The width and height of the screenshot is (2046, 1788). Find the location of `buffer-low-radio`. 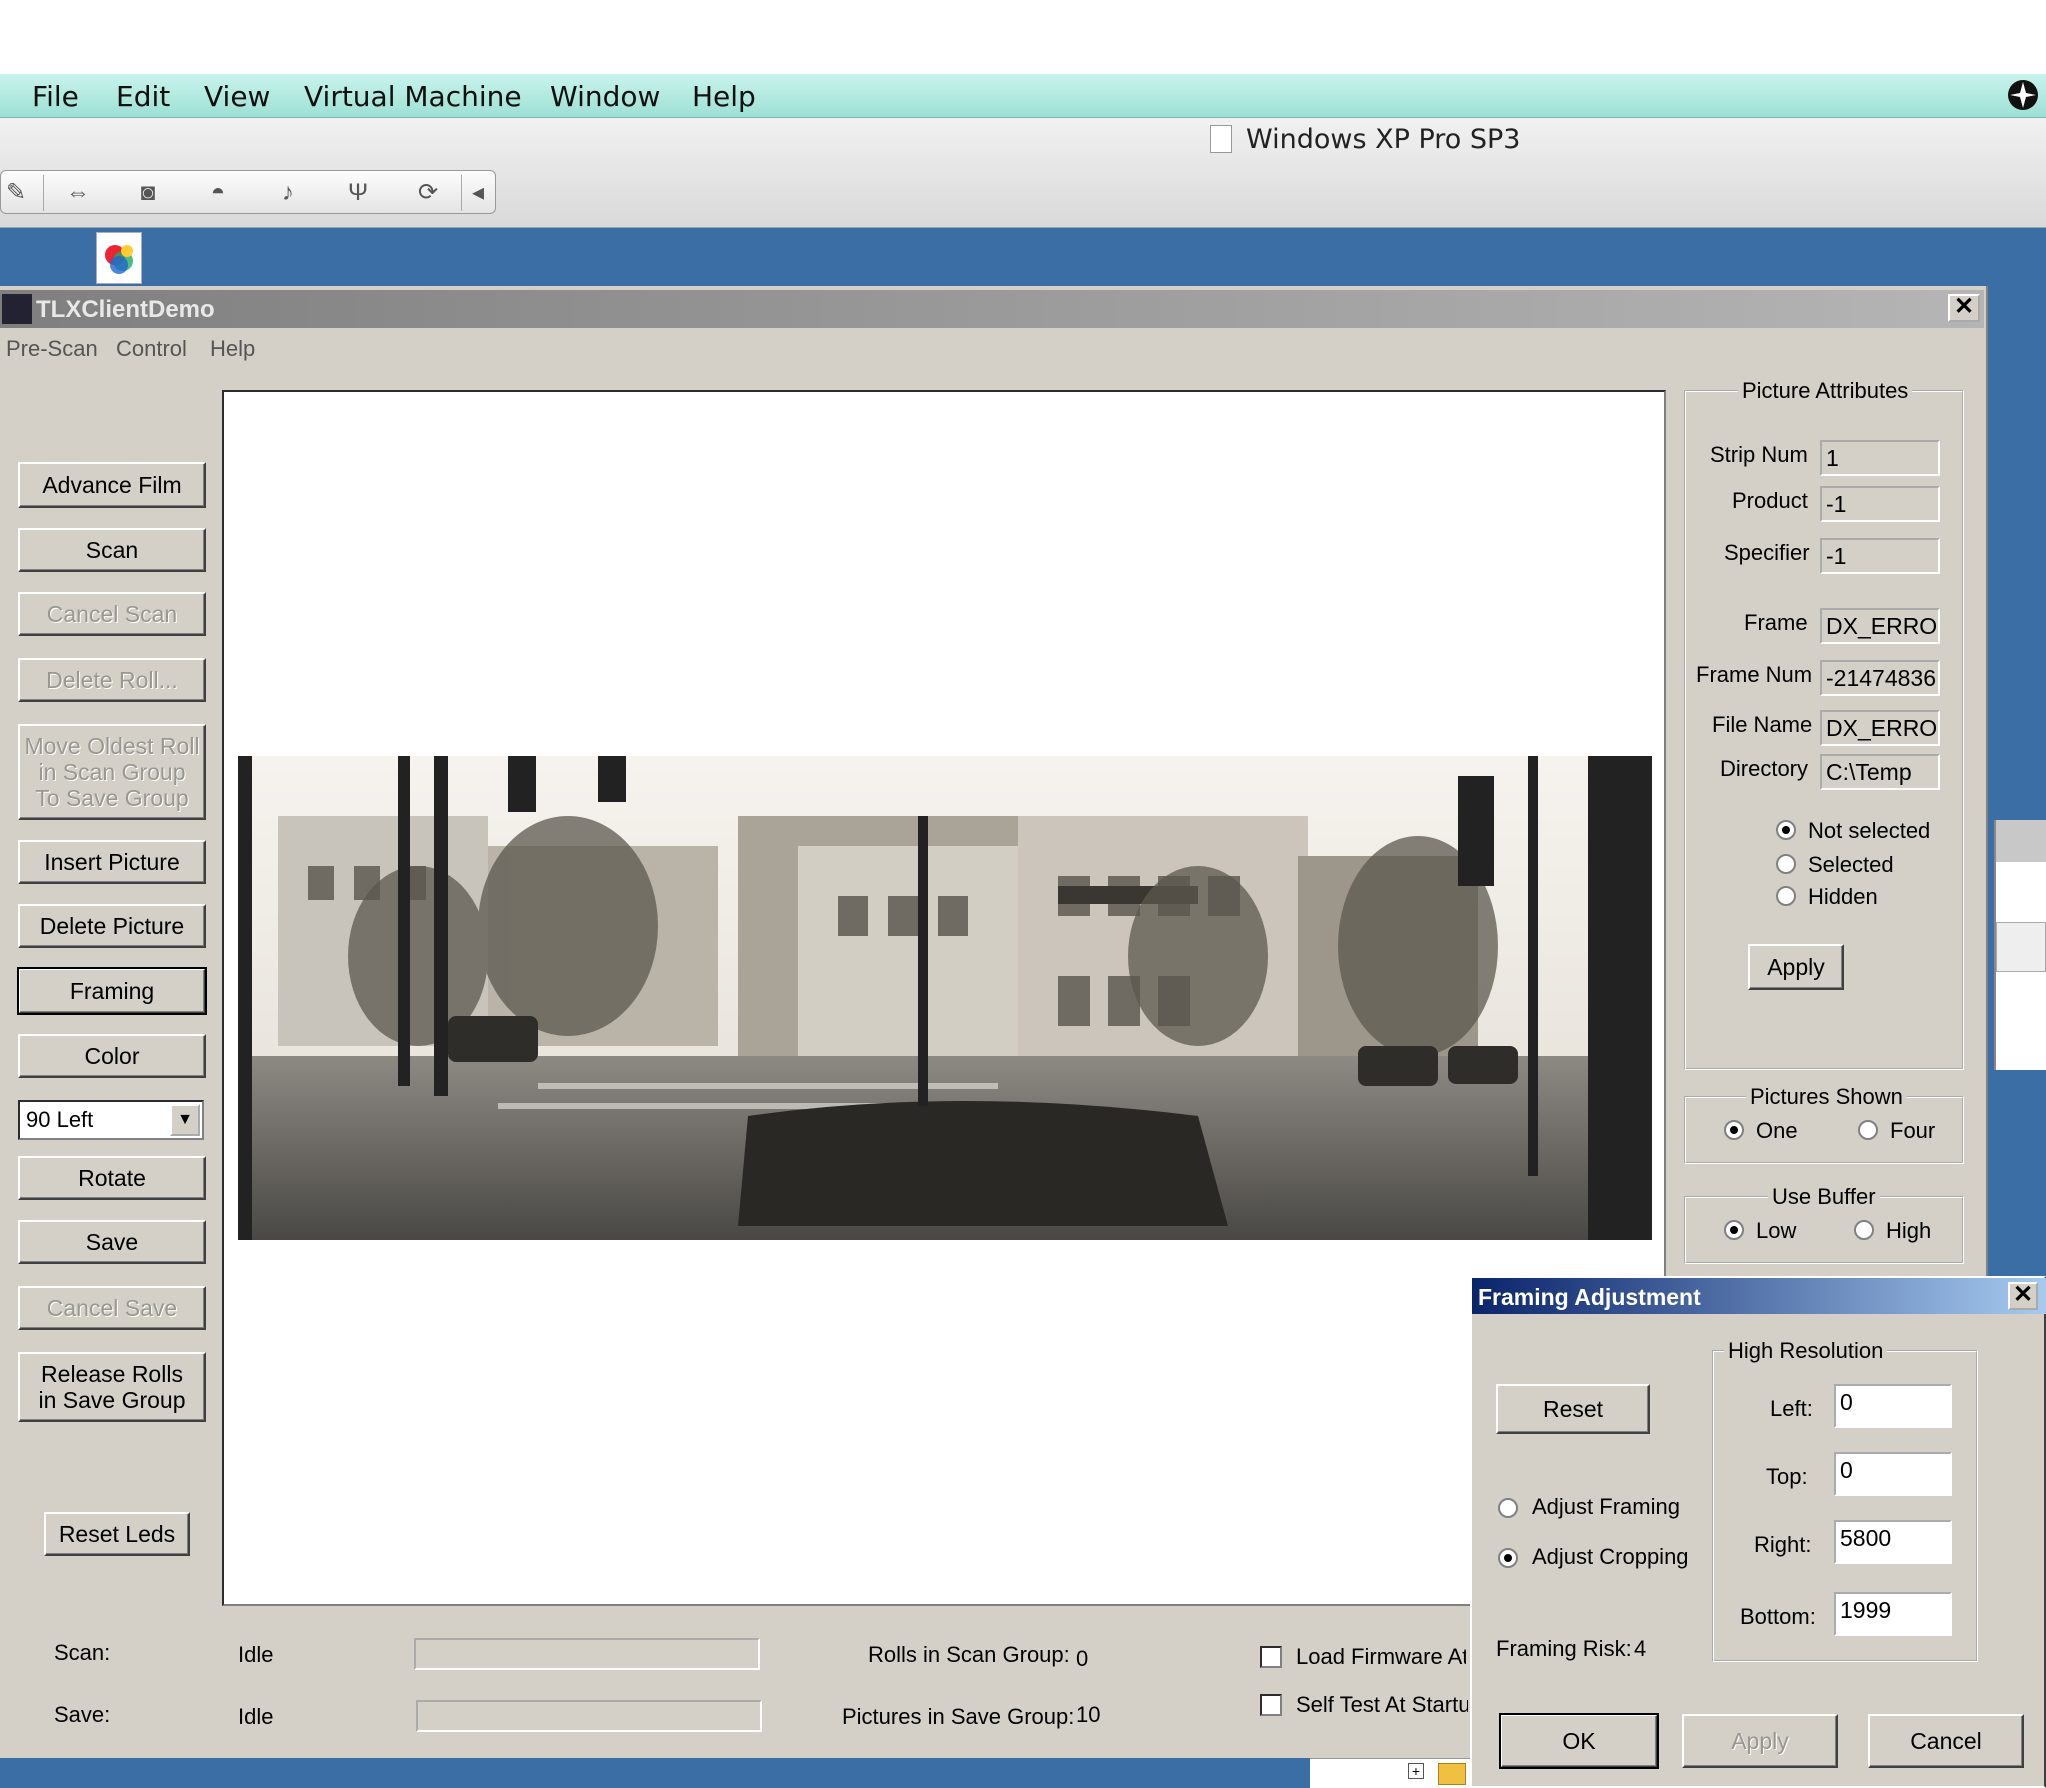

buffer-low-radio is located at coordinates (1734, 1230).